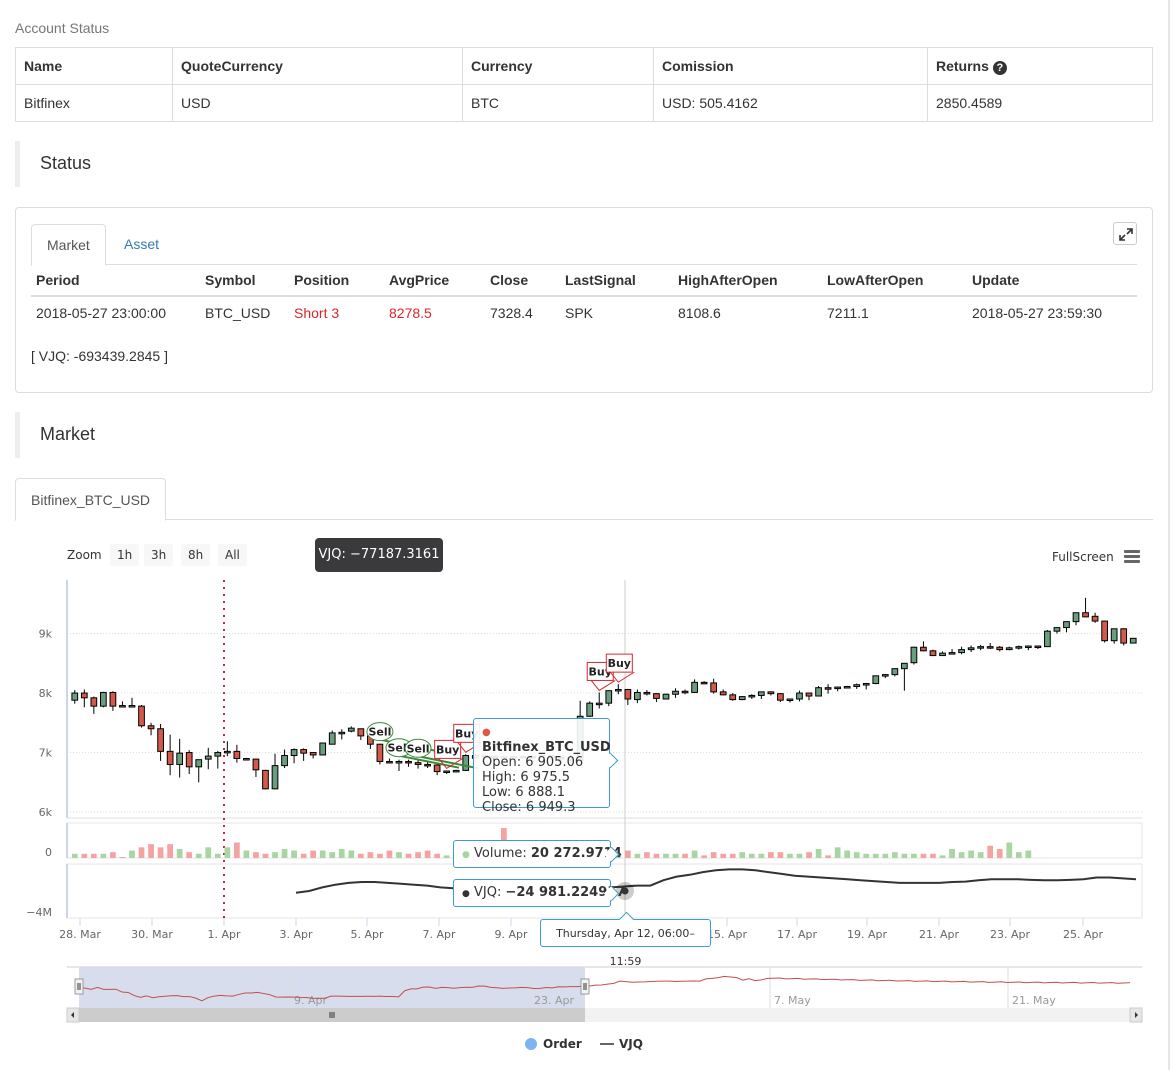  Describe the element at coordinates (1169, 535) in the screenshot. I see `page-scrollbar-track` at that location.